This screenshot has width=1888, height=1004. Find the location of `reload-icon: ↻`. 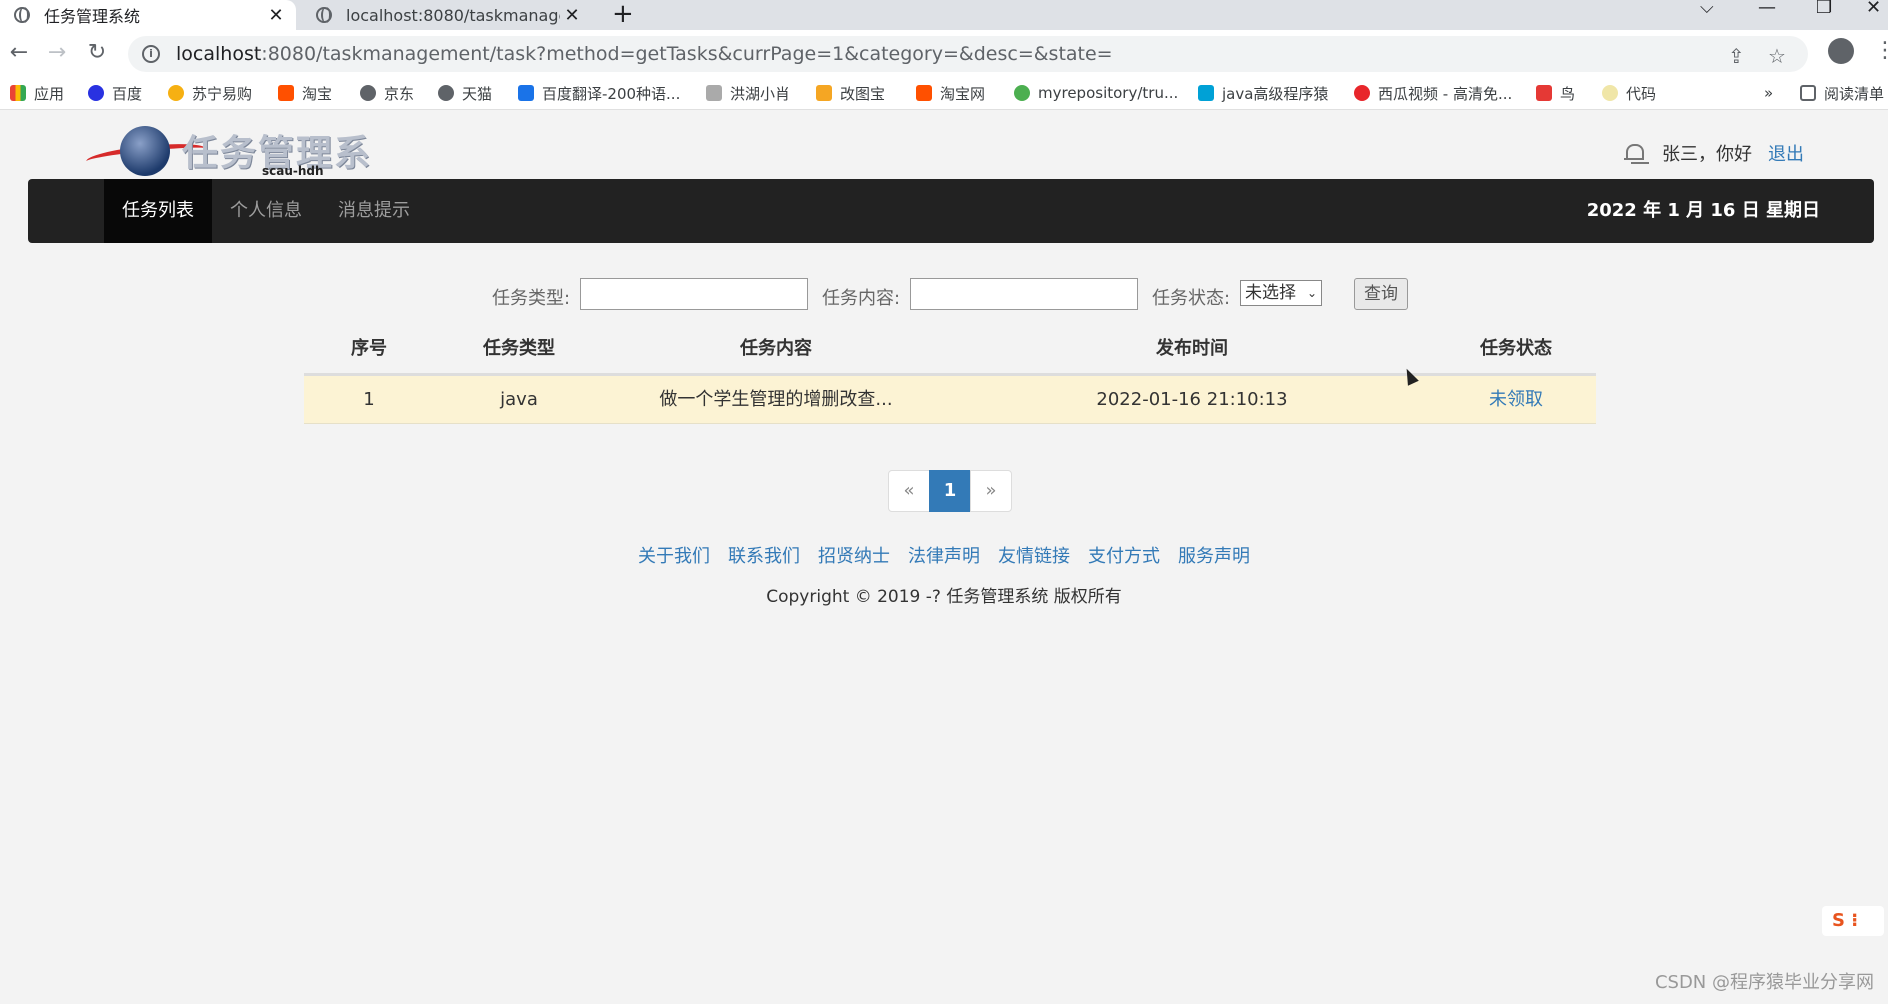

reload-icon: ↻ is located at coordinates (97, 53).